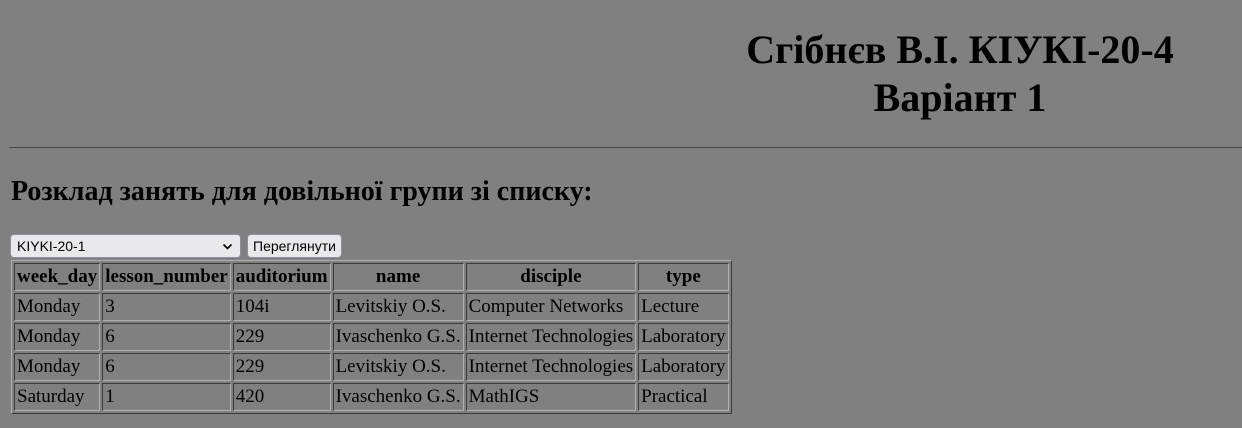 Image resolution: width=1242 pixels, height=428 pixels. What do you see at coordinates (683, 277) in the screenshot?
I see `column-header-type: type` at bounding box center [683, 277].